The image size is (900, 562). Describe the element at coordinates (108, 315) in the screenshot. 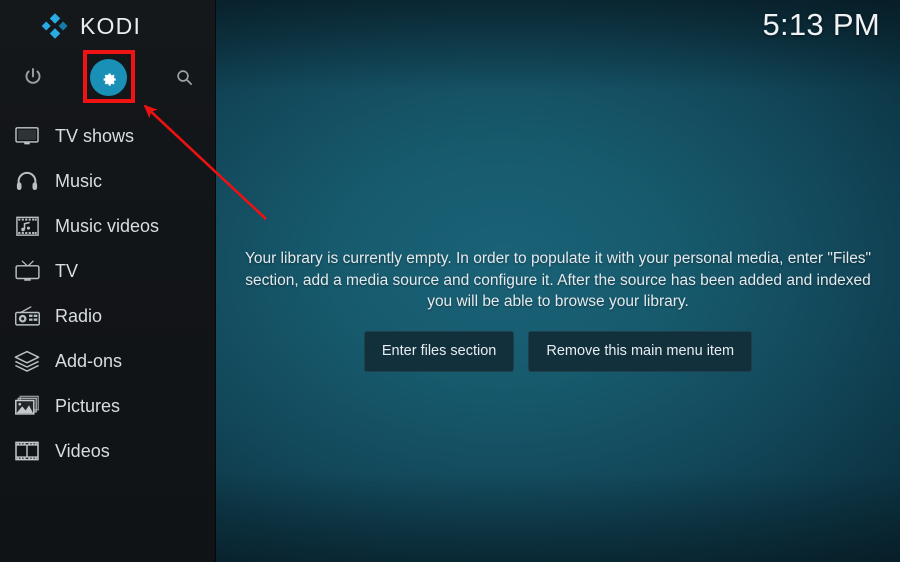

I see `sidebar-item-radio: Radio` at that location.